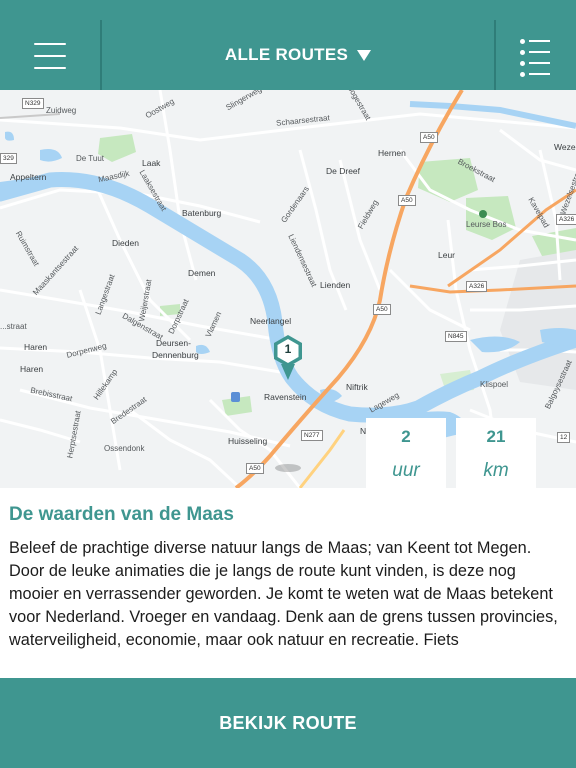 Image resolution: width=576 pixels, height=768 pixels. What do you see at coordinates (494, 384) in the screenshot?
I see `map-label: Klispoel` at bounding box center [494, 384].